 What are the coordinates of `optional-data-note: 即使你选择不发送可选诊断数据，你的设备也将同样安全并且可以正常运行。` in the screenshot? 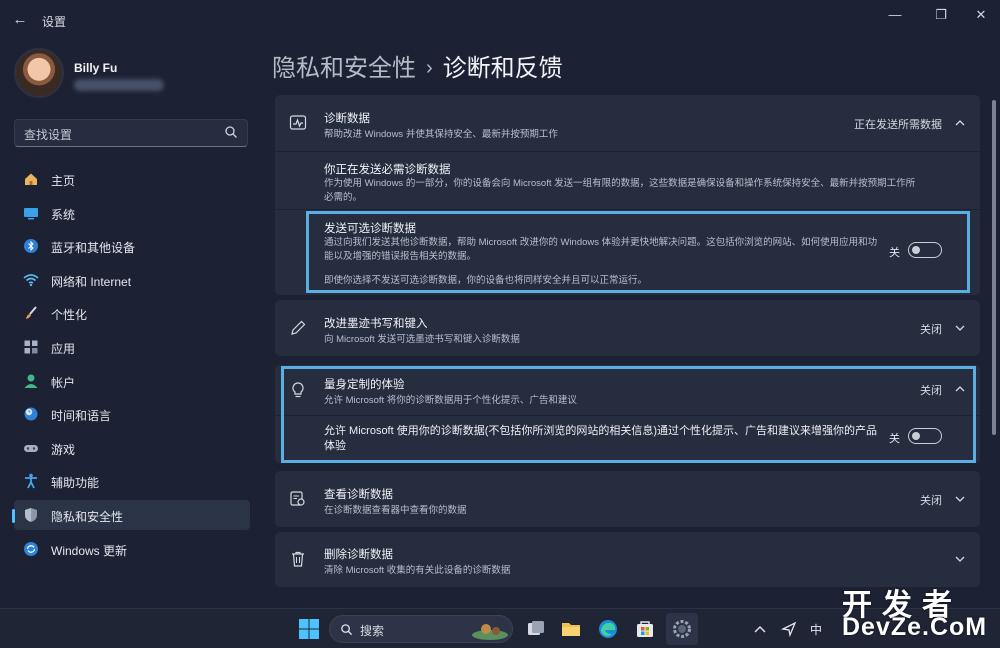 It's located at (486, 280).